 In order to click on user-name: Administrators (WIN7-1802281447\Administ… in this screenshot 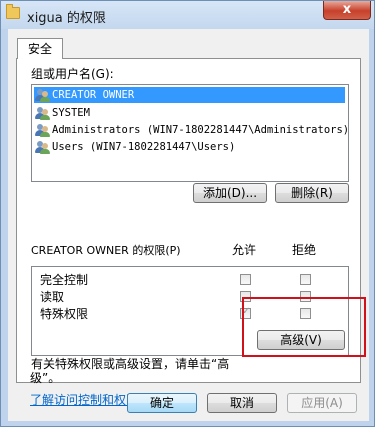, I will do `click(200, 130)`.